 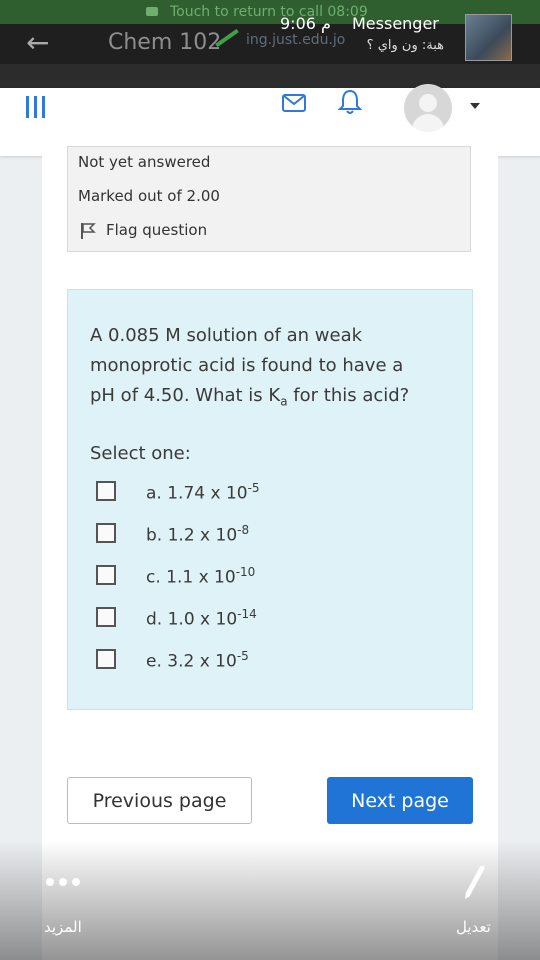 I want to click on option-c-label: c. 1.1 x 10-10, so click(x=200, y=576).